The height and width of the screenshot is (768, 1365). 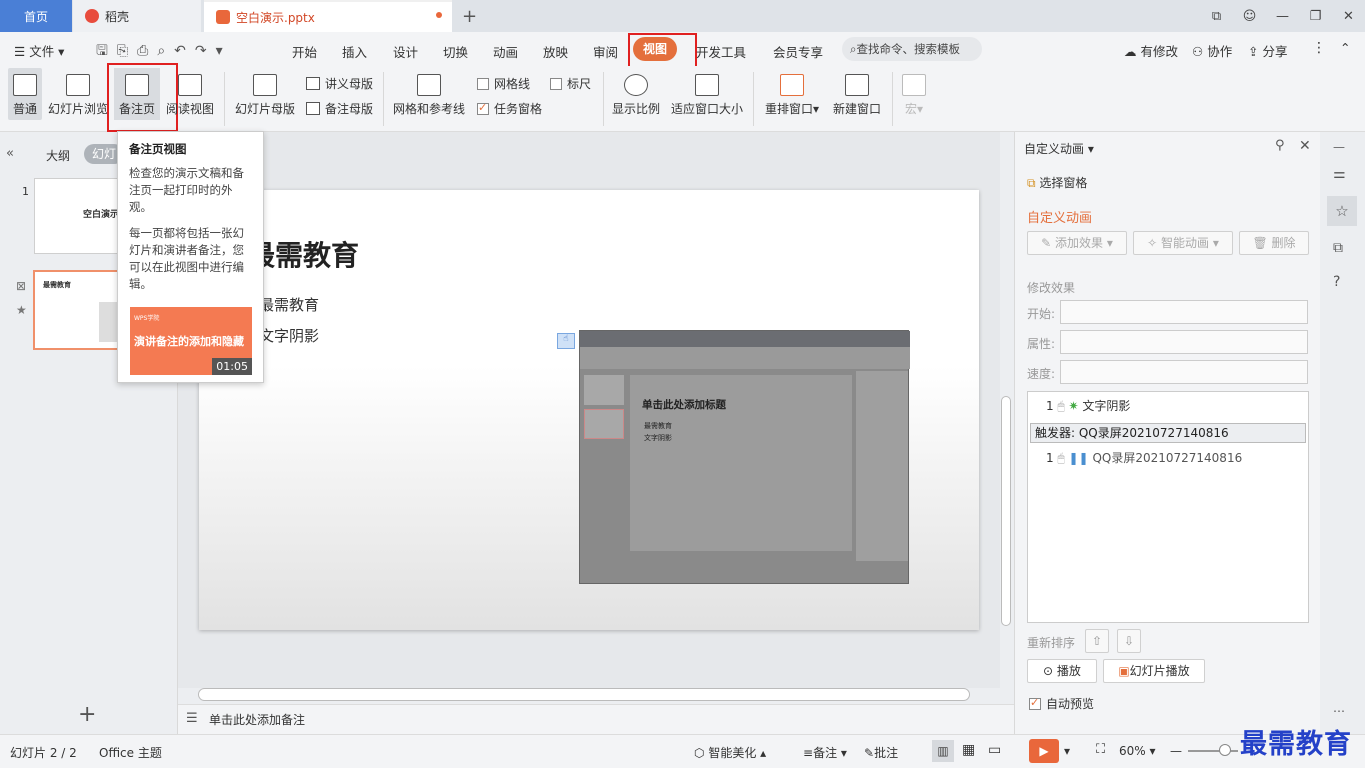 I want to click on macro-button: 宏▾, so click(x=914, y=95).